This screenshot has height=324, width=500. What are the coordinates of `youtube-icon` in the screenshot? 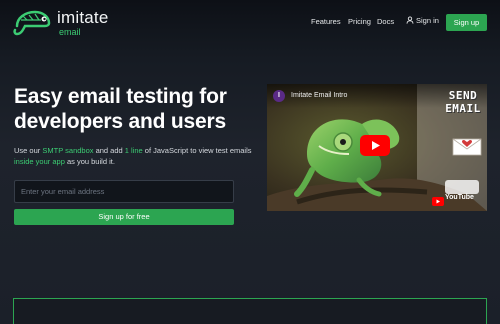 It's located at (438, 201).